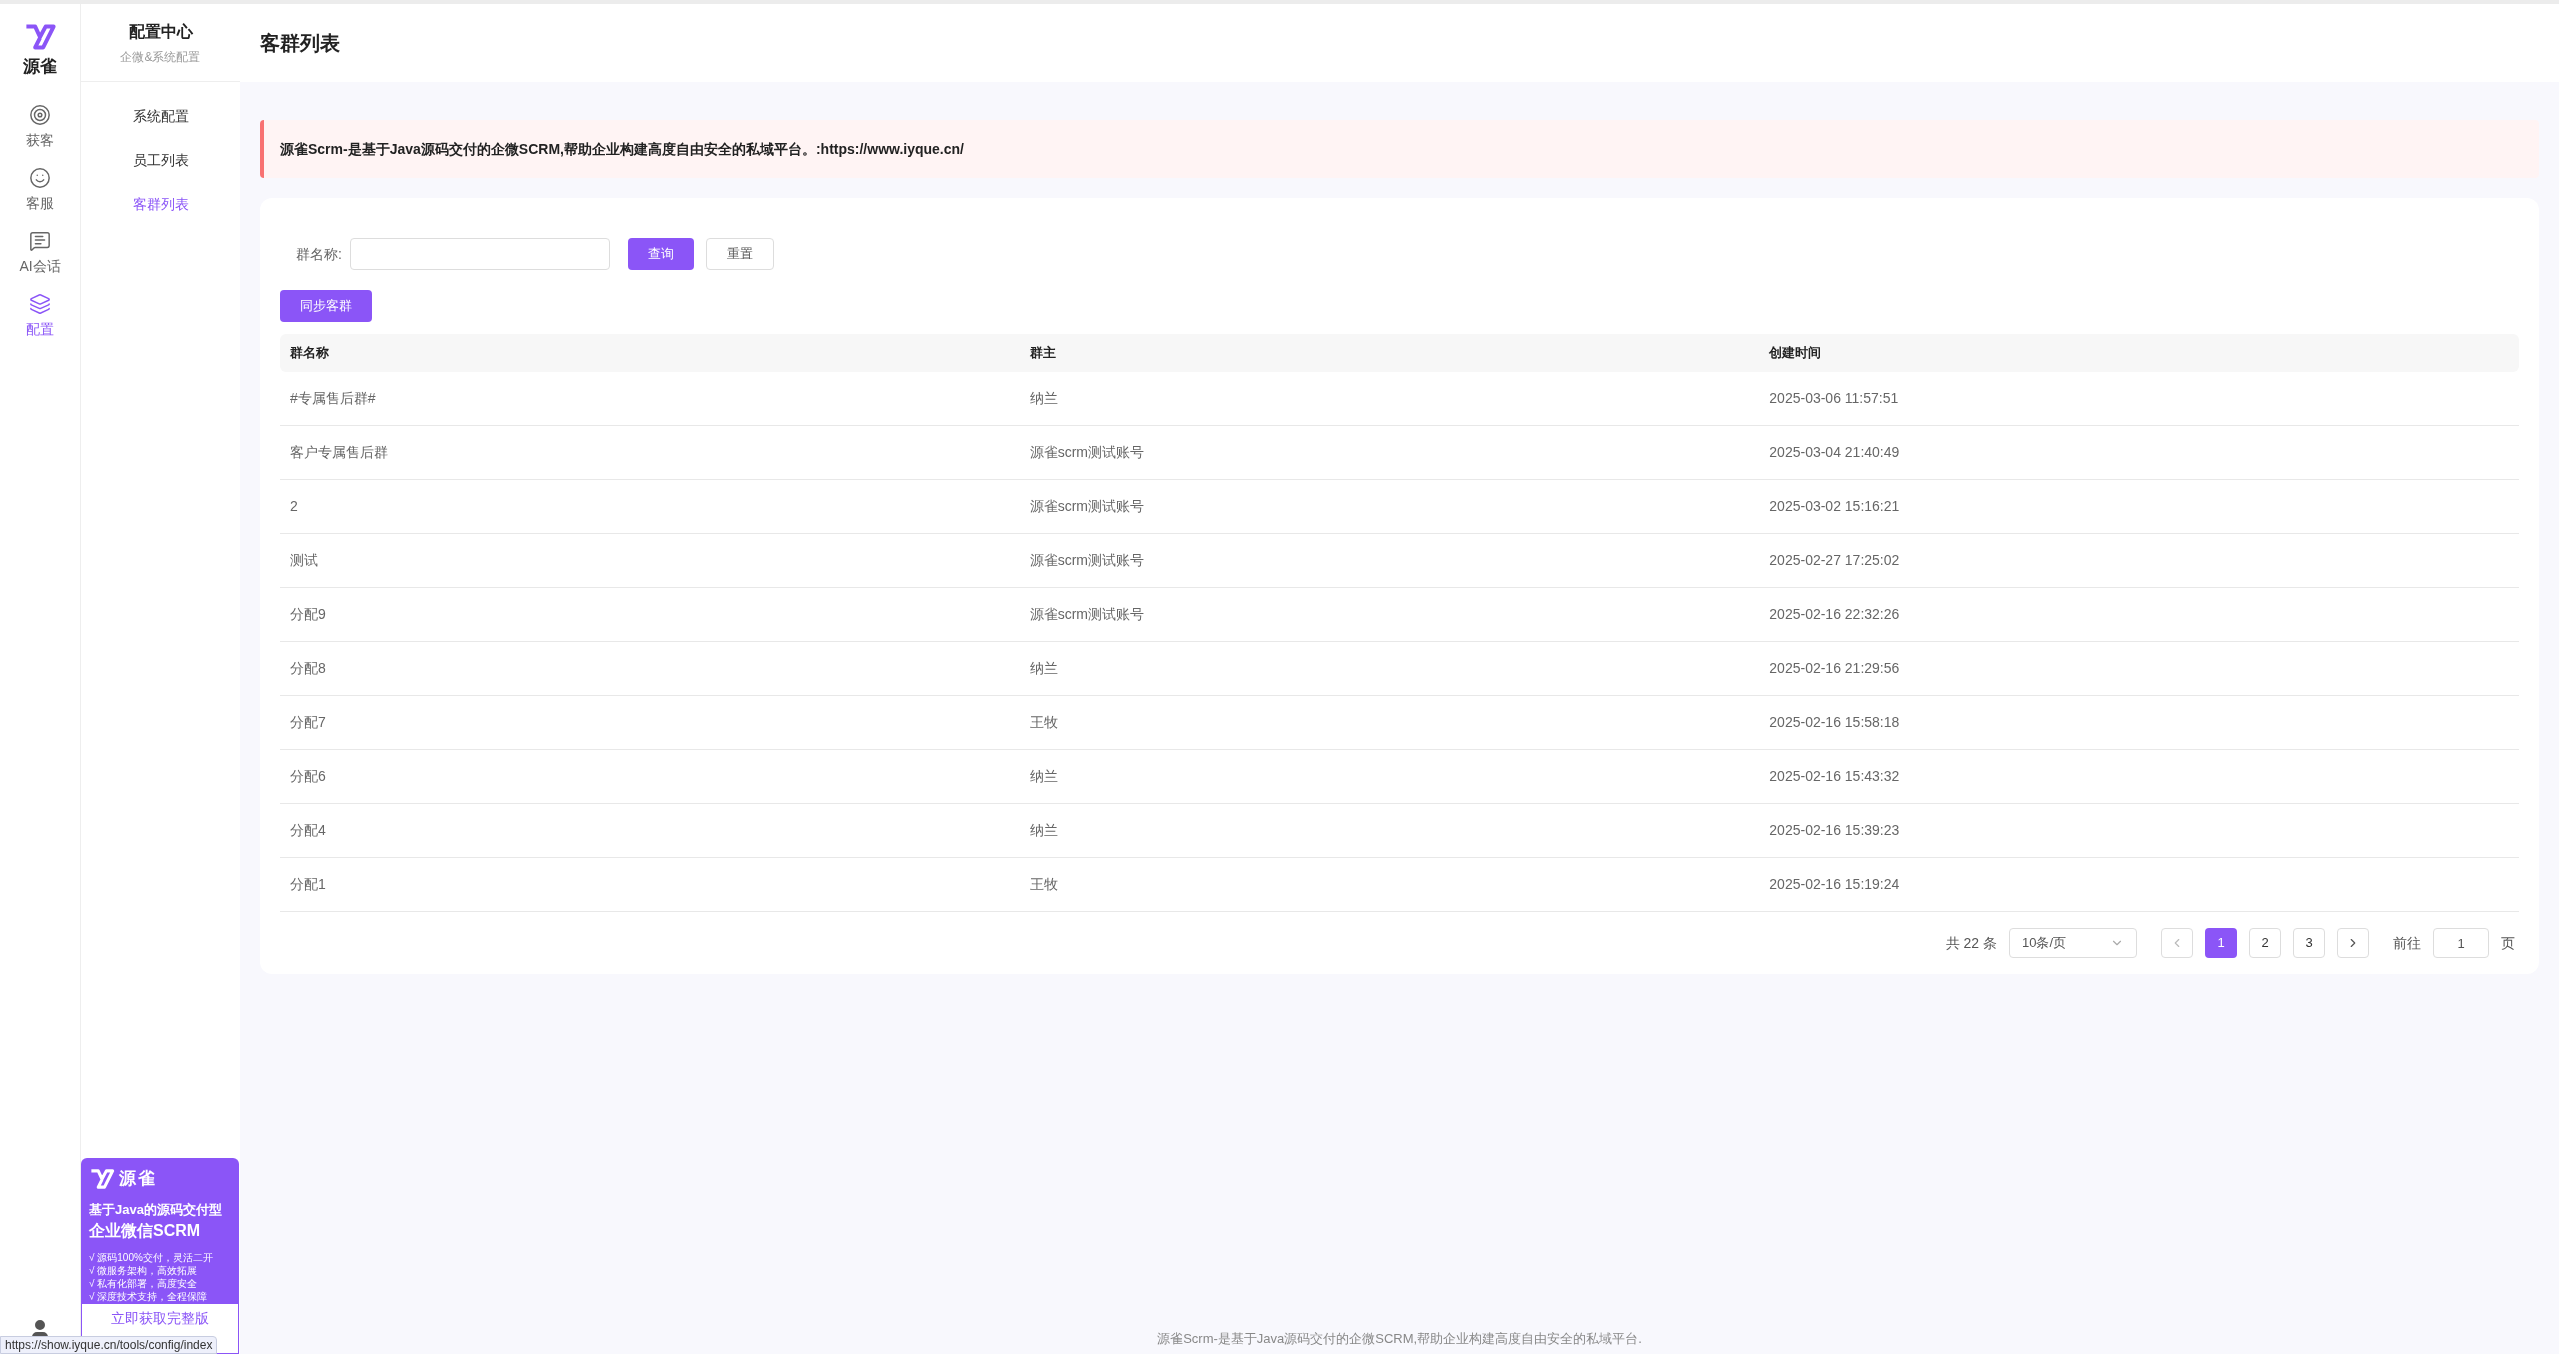 The image size is (2559, 1354). I want to click on page-button: 1, so click(2221, 943).